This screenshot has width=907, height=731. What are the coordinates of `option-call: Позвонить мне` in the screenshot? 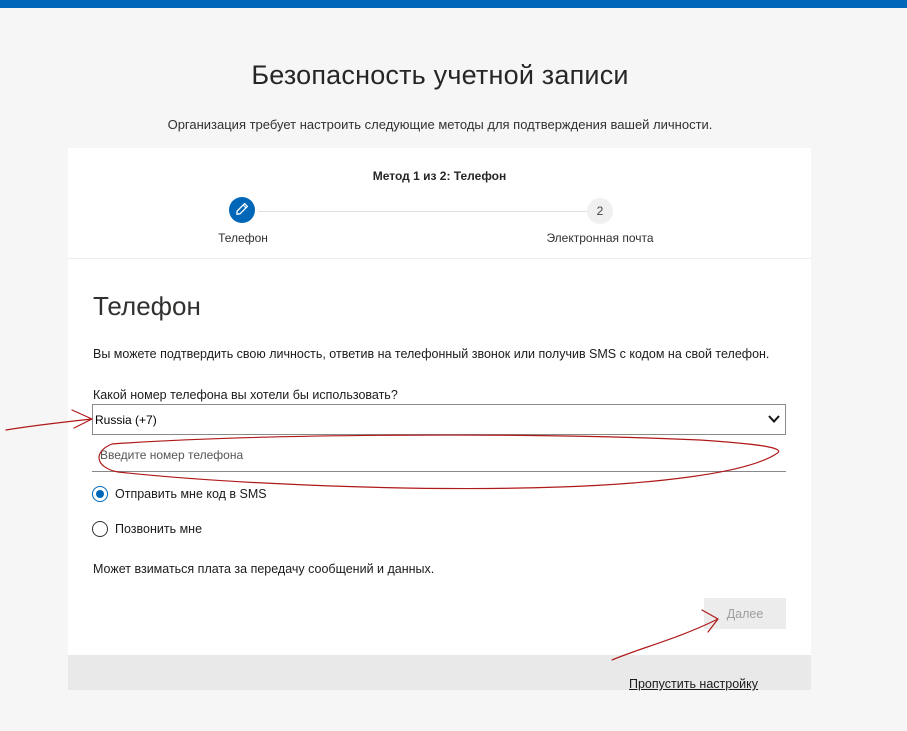 It's located at (147, 529).